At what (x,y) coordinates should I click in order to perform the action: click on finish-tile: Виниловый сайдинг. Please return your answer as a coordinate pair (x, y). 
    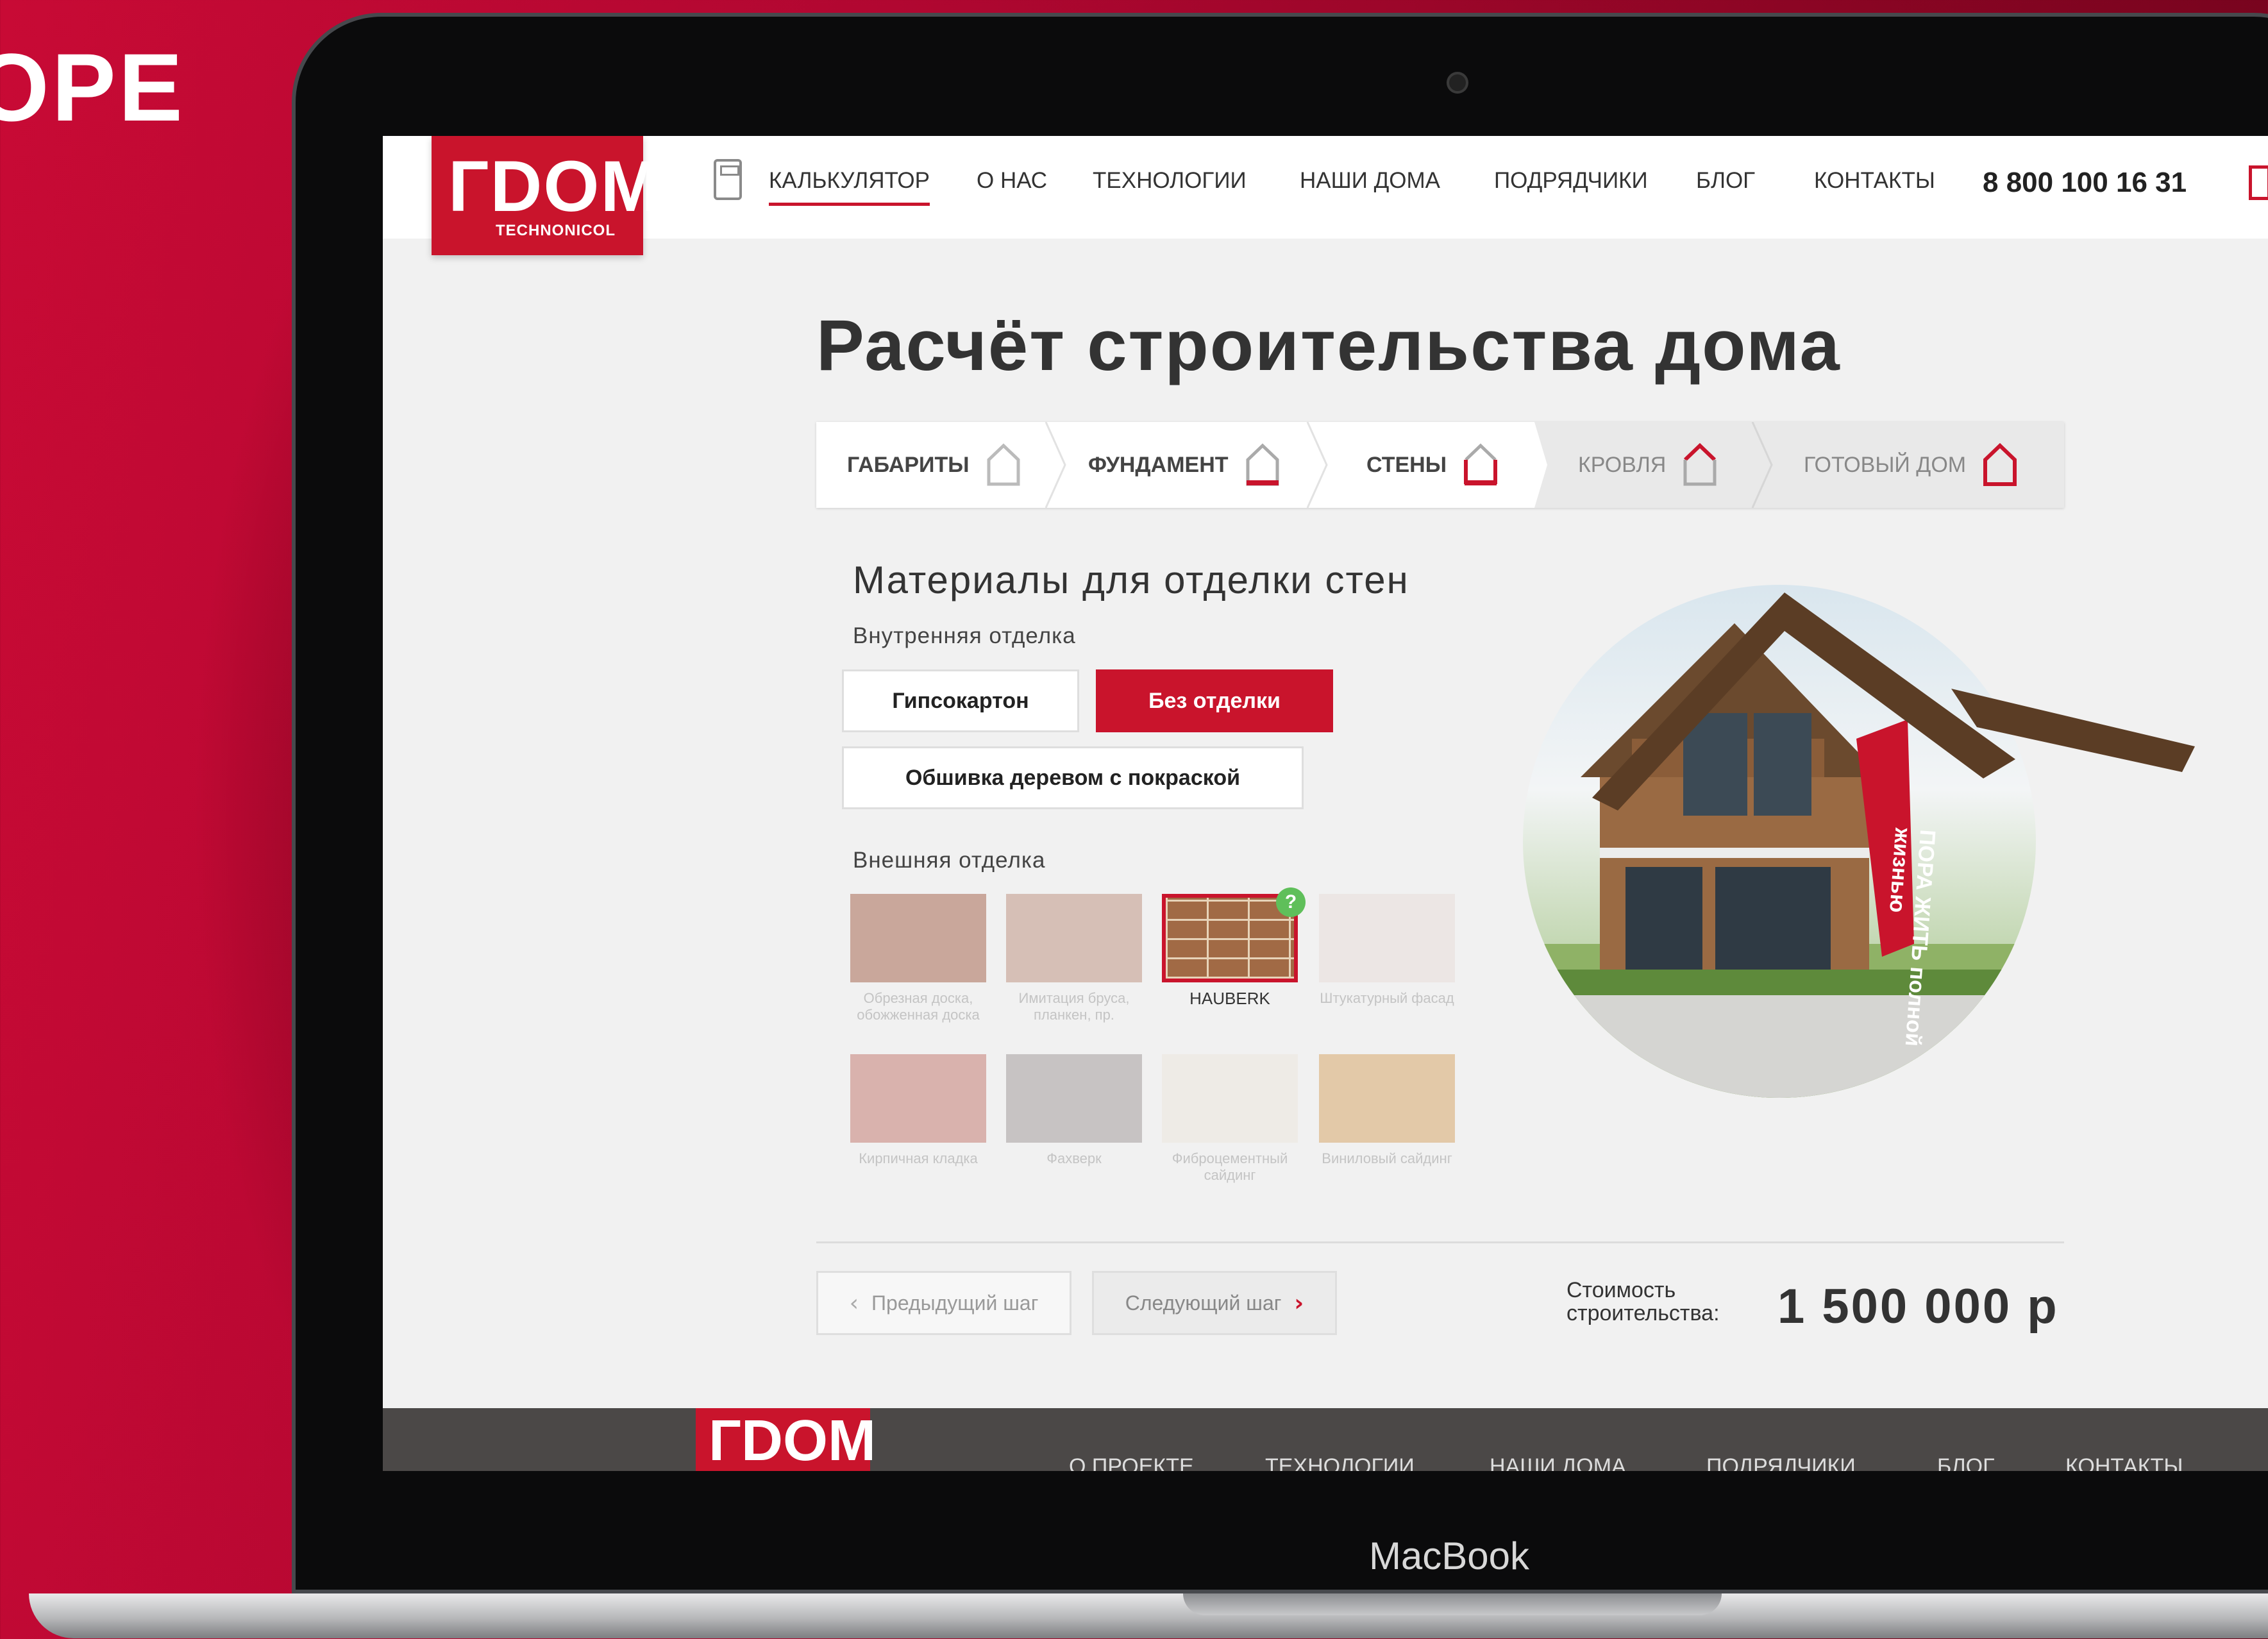
    Looking at the image, I should click on (1387, 1110).